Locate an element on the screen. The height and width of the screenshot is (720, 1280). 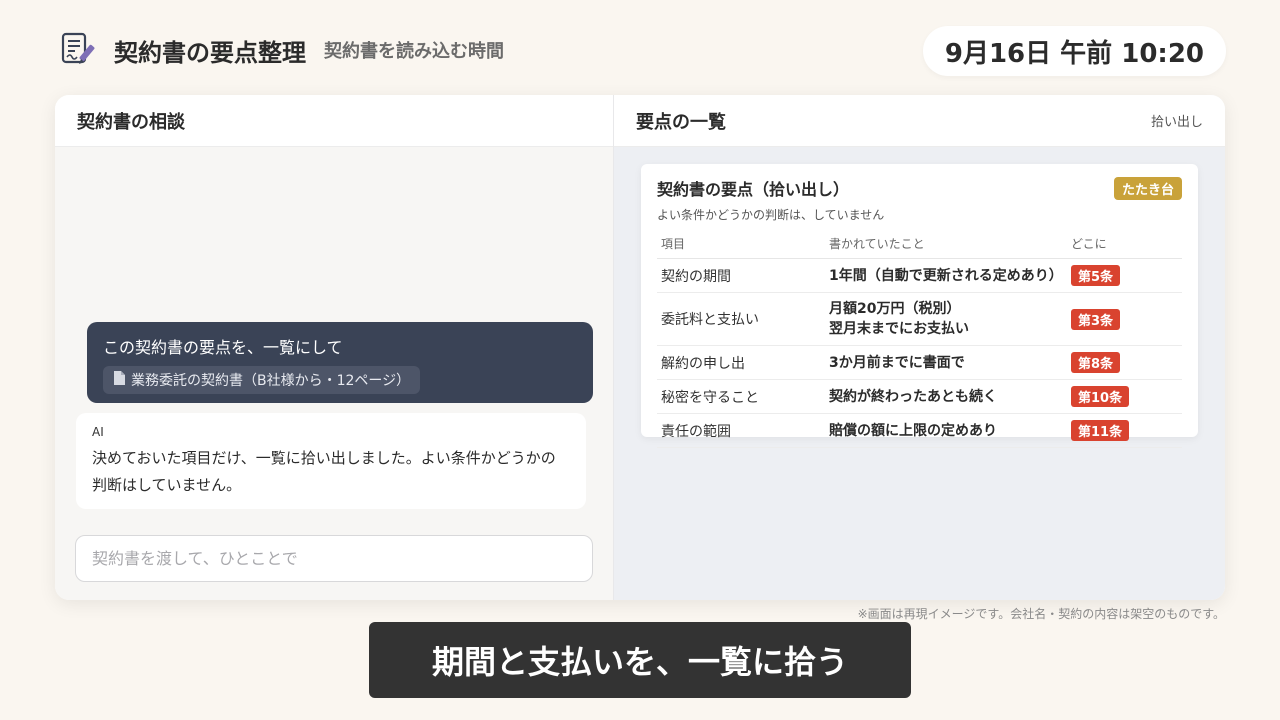
extract-label: 拾い出し is located at coordinates (1176, 122).